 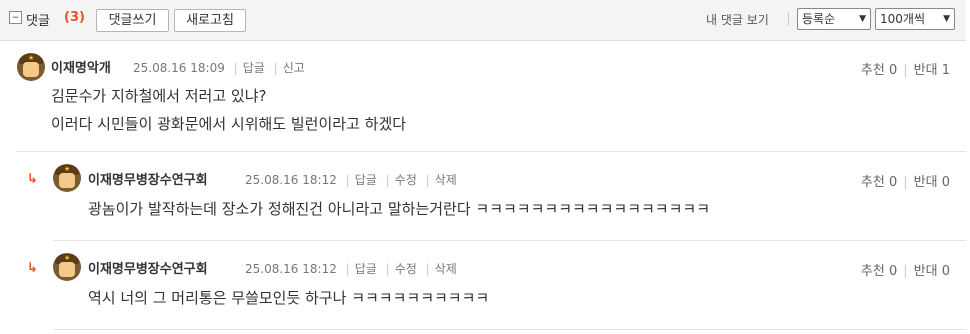 What do you see at coordinates (15, 17) in the screenshot?
I see `minus-square-icon: −` at bounding box center [15, 17].